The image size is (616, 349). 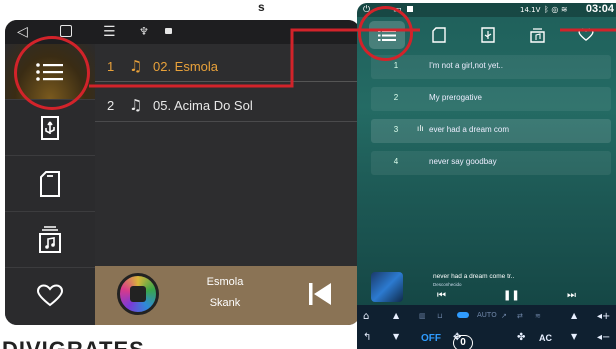 I want to click on fan-speed-indicator: 0, so click(x=463, y=342).